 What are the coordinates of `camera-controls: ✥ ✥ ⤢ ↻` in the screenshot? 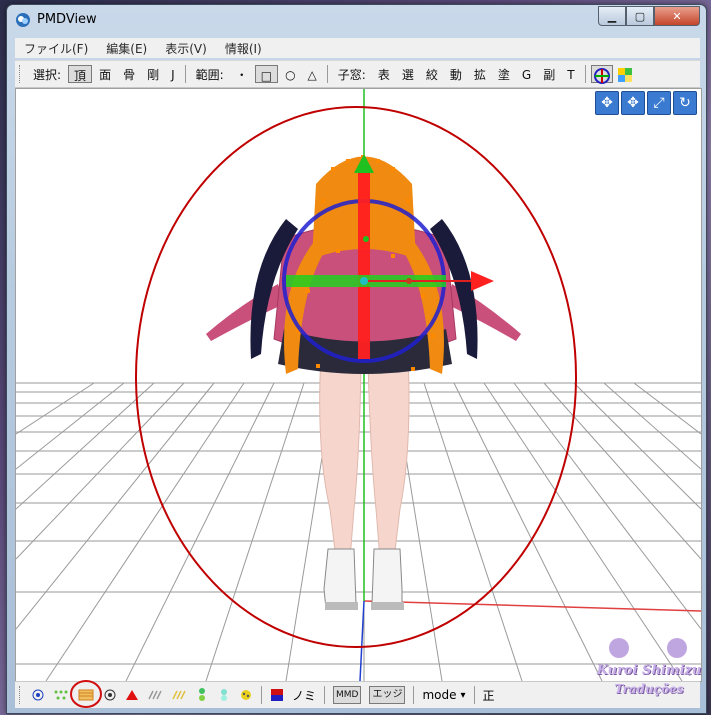 It's located at (646, 103).